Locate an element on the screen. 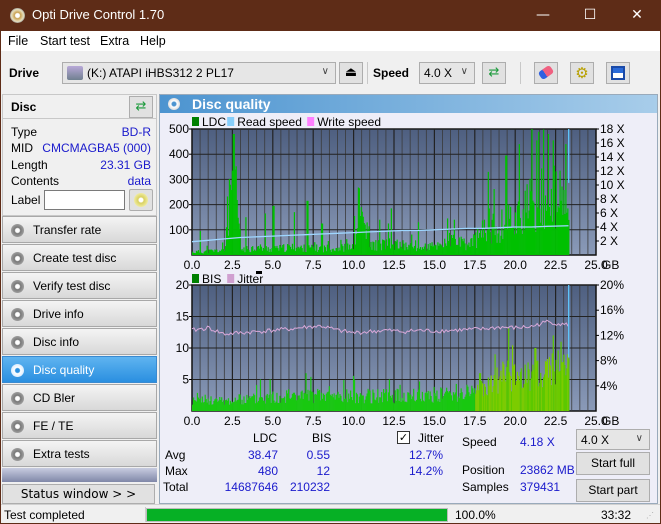  x-axis-unit: GB is located at coordinates (610, 421).